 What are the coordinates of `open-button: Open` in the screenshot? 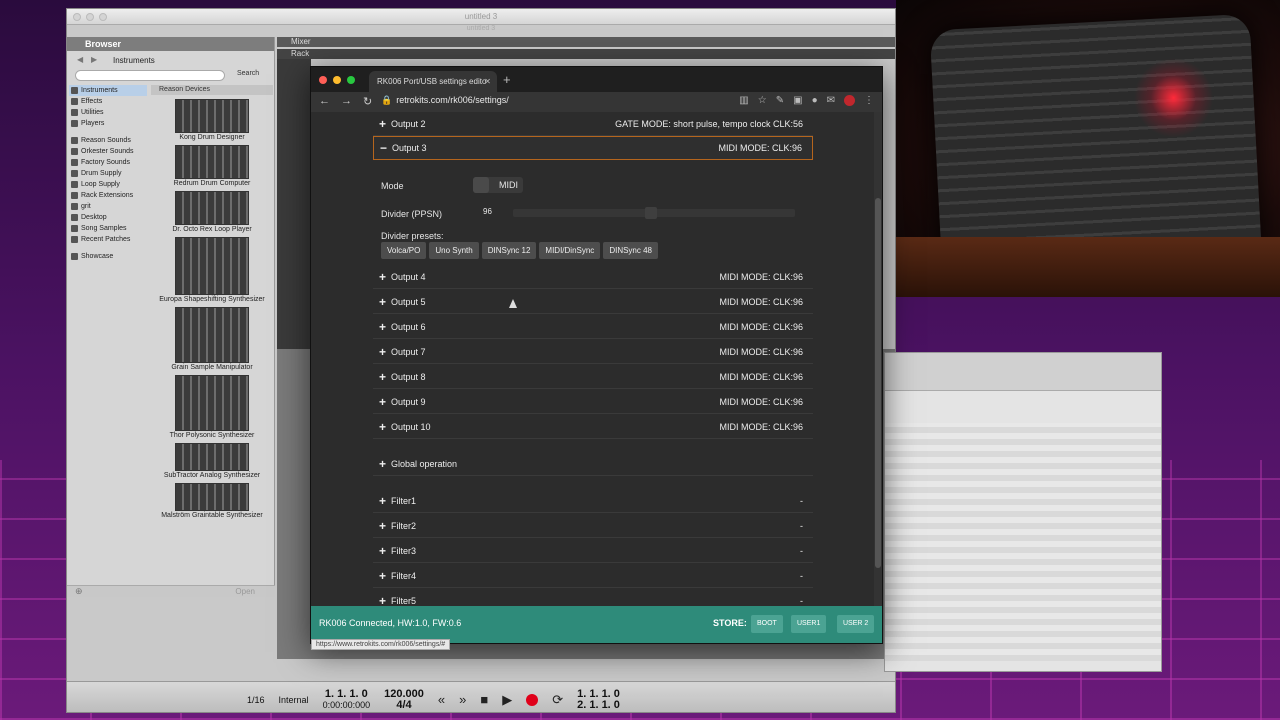 It's located at (245, 591).